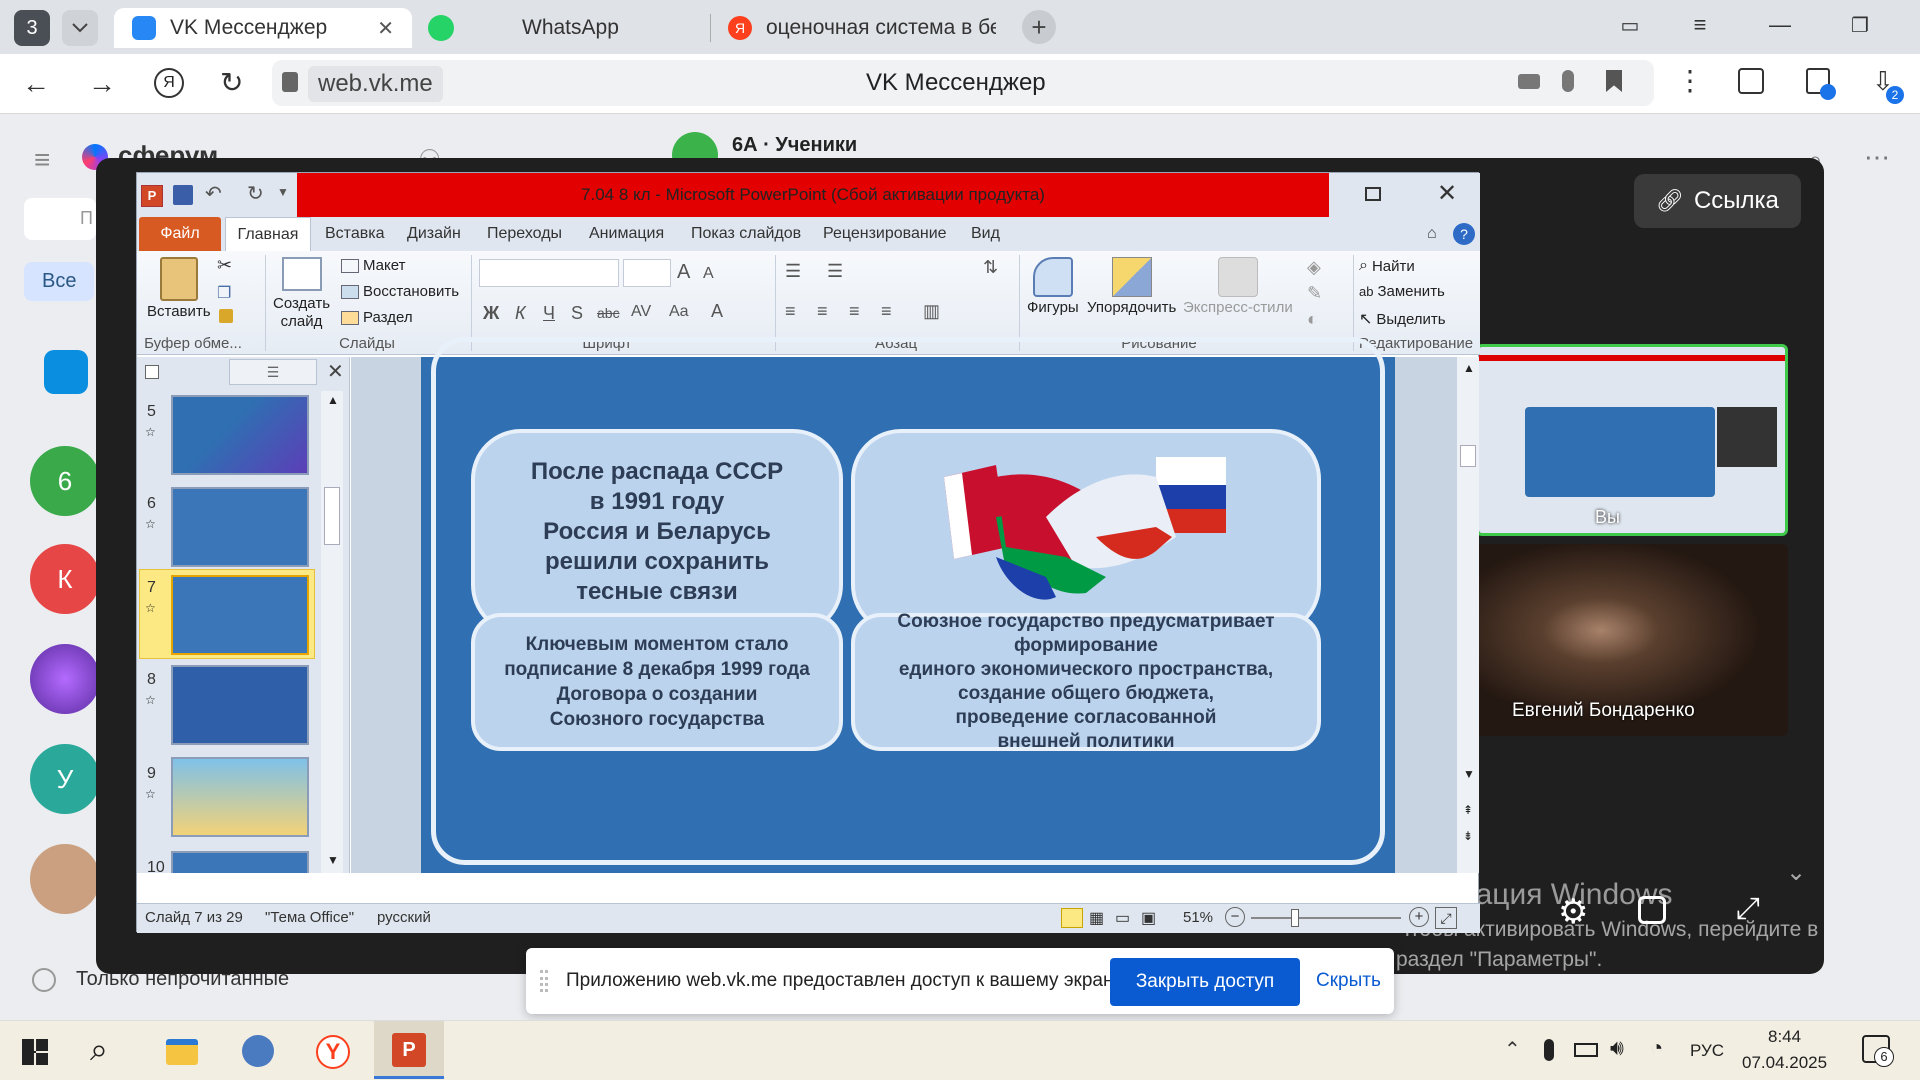  What do you see at coordinates (1652, 910) in the screenshot?
I see `layout-icon` at bounding box center [1652, 910].